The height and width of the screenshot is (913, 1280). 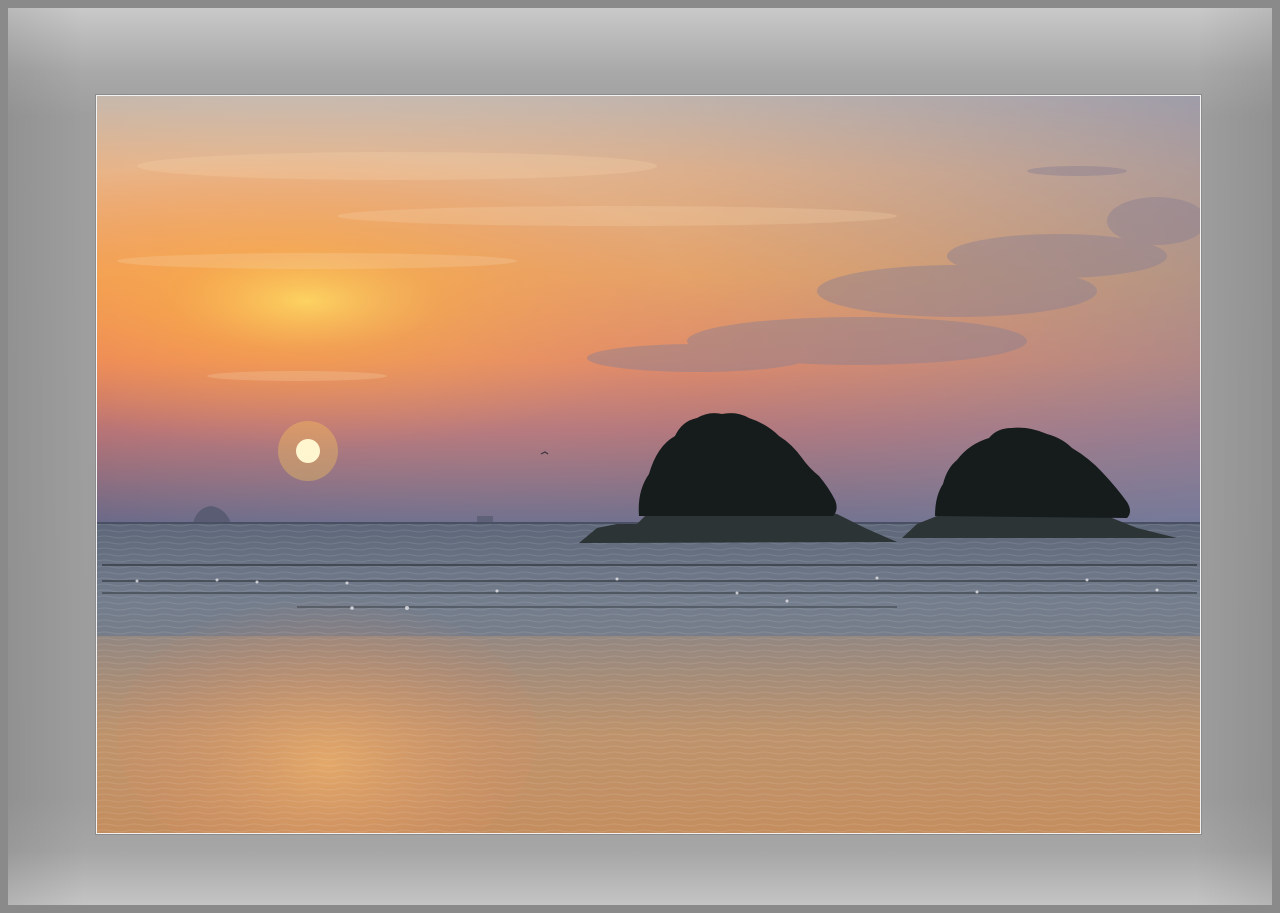 I want to click on sun, so click(x=308, y=451).